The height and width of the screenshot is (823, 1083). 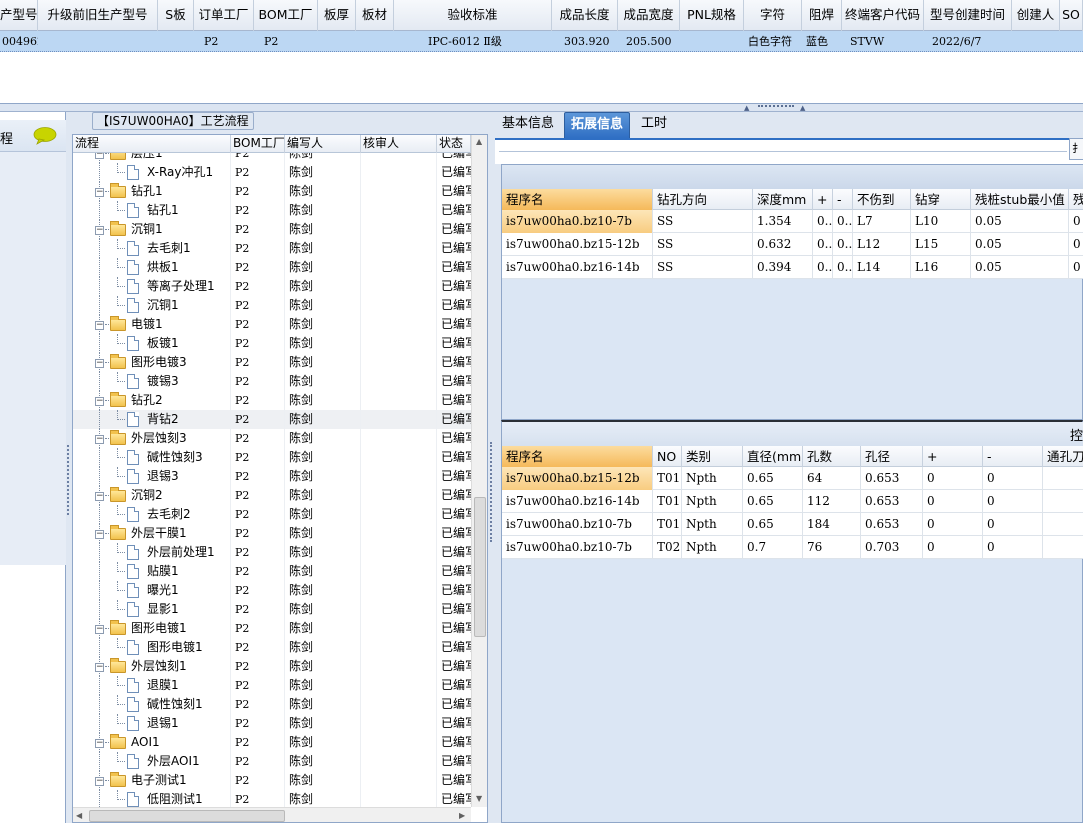 What do you see at coordinates (1036, 15) in the screenshot?
I see `column-header: 创建人` at bounding box center [1036, 15].